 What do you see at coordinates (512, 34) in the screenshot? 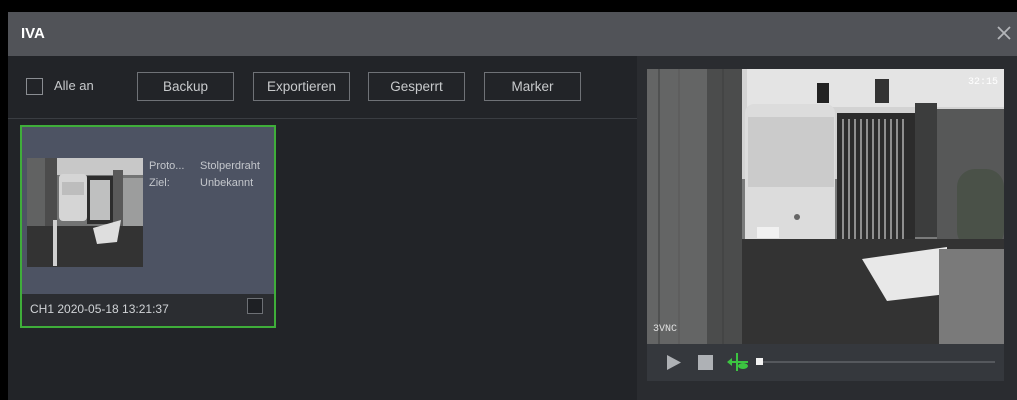
I see `title-bar: IVA` at bounding box center [512, 34].